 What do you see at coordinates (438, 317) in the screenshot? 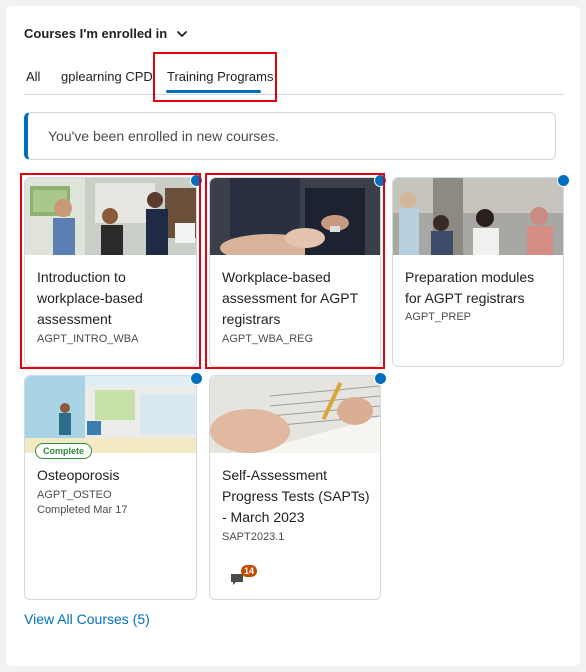
I see `course-code: AGPT_PREP` at bounding box center [438, 317].